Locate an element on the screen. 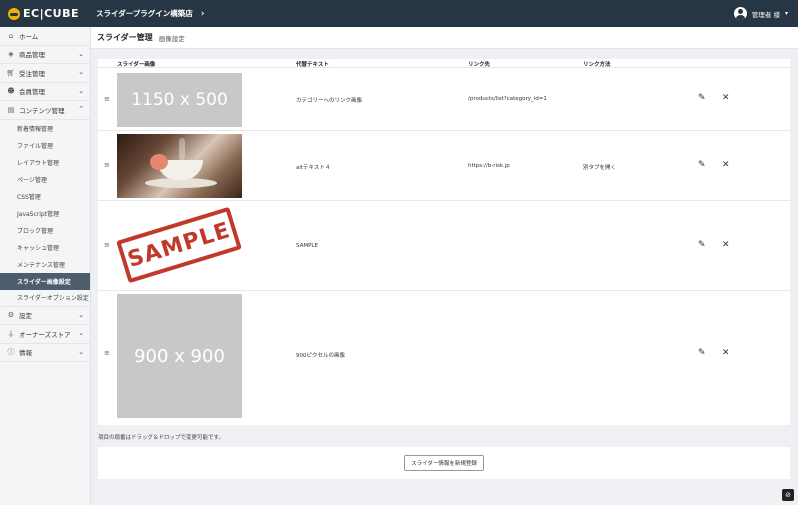 The width and height of the screenshot is (798, 505). sidebar-subitem-blocks: ブロック管理 is located at coordinates (45, 230).